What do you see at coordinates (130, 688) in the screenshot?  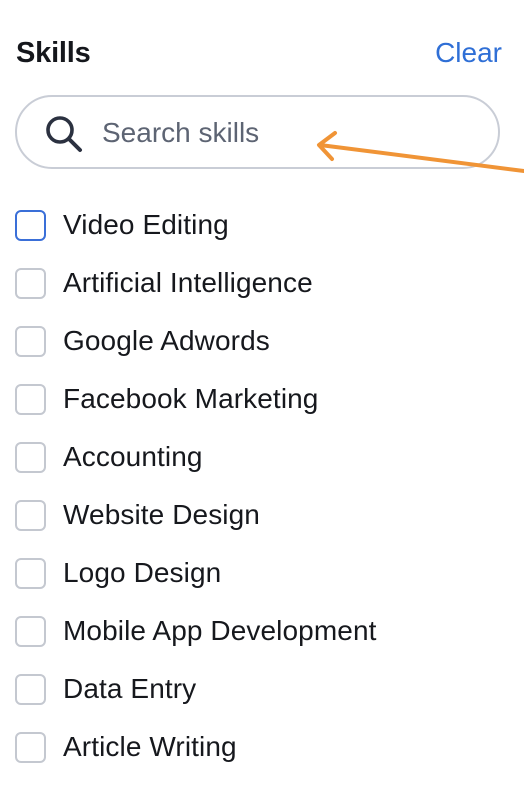 I see `skill-label: Data Entry` at bounding box center [130, 688].